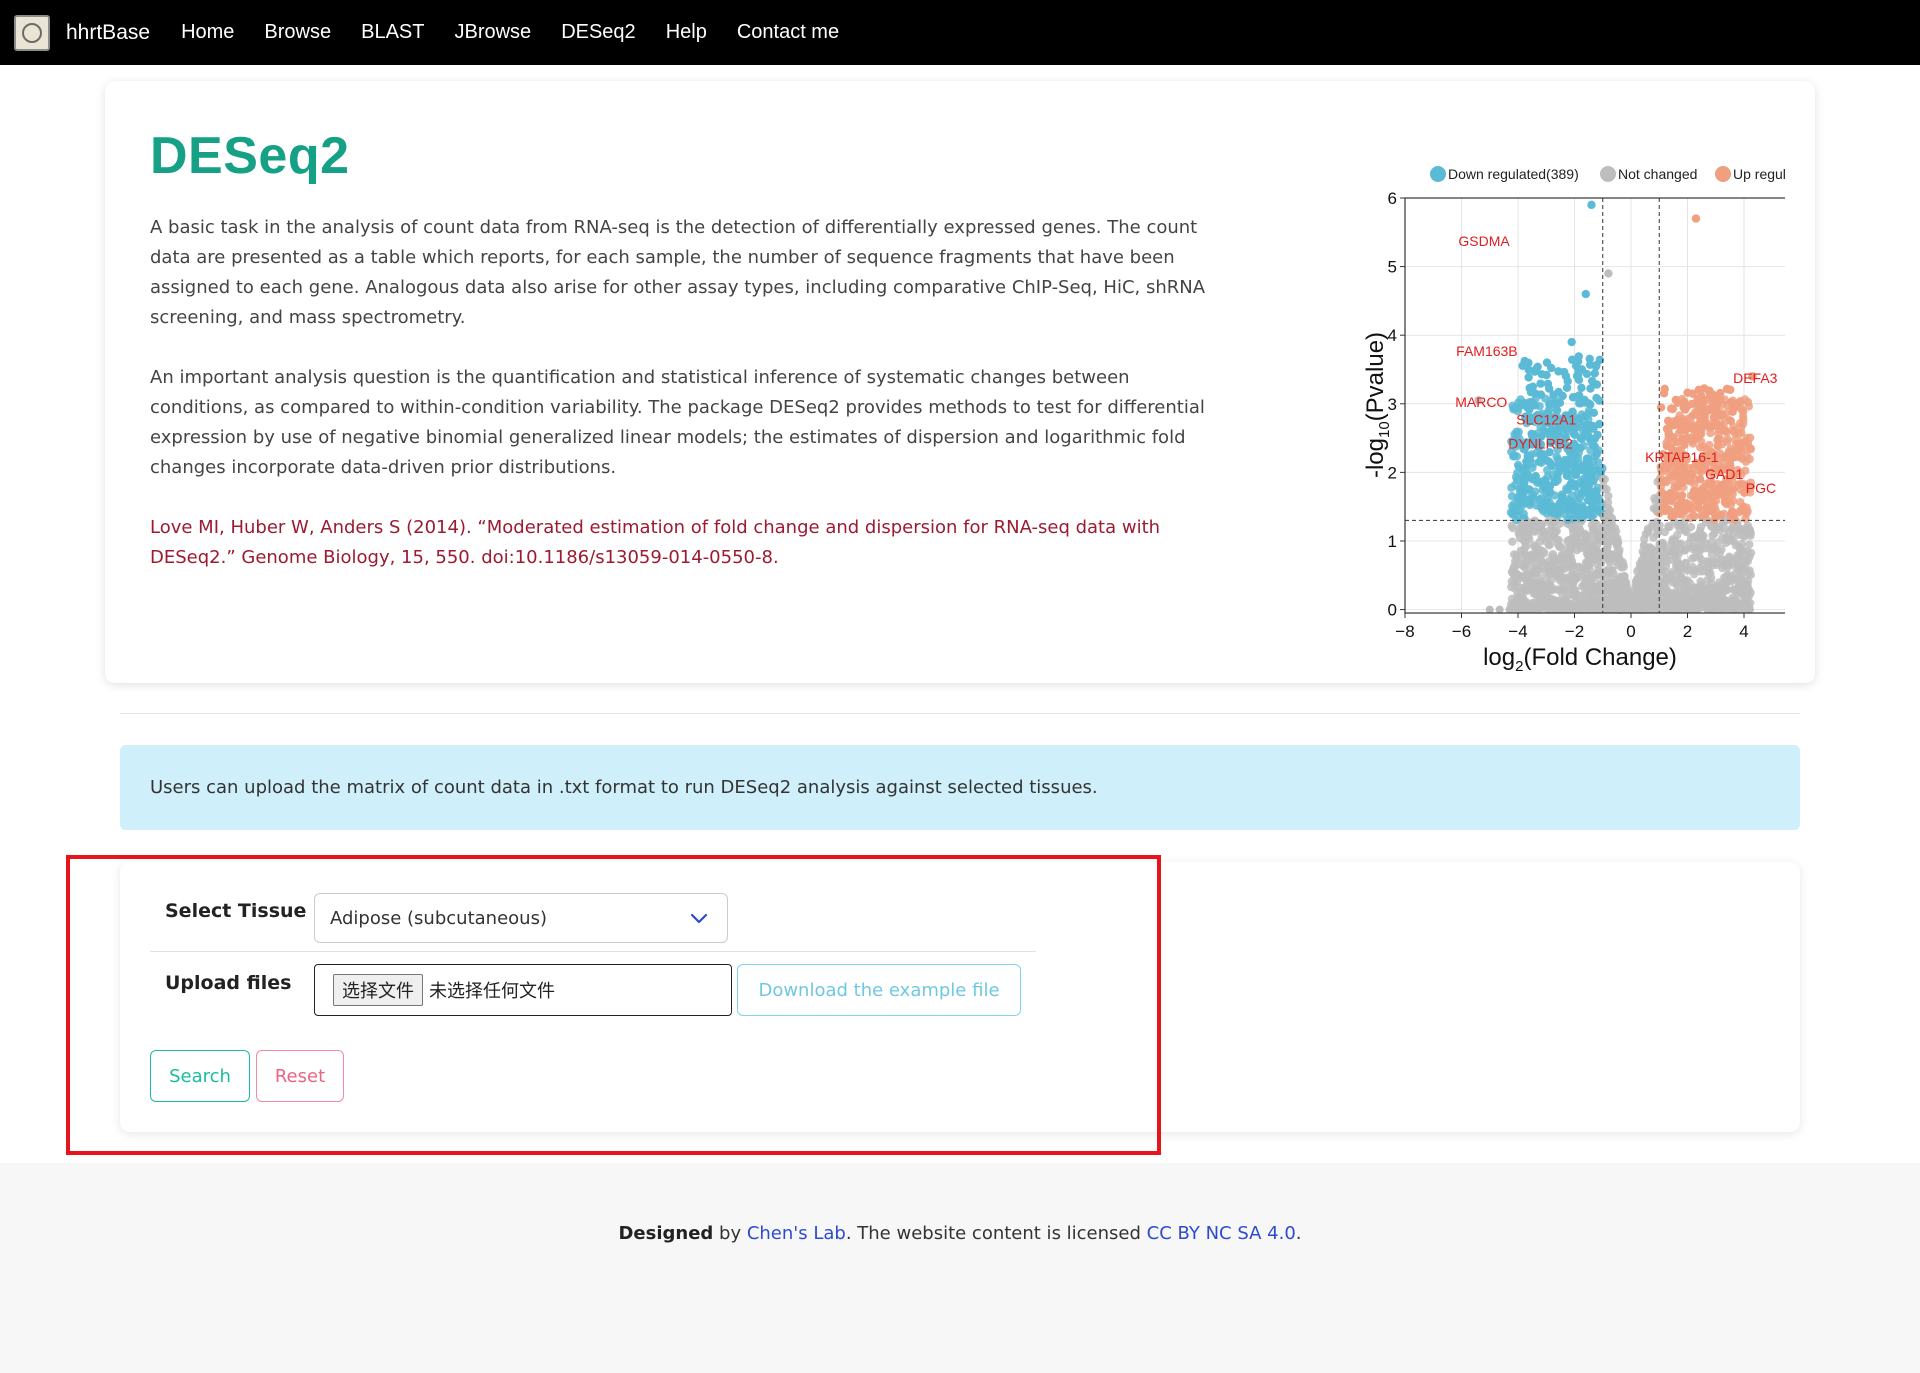  I want to click on brand-logo-icon, so click(32, 32).